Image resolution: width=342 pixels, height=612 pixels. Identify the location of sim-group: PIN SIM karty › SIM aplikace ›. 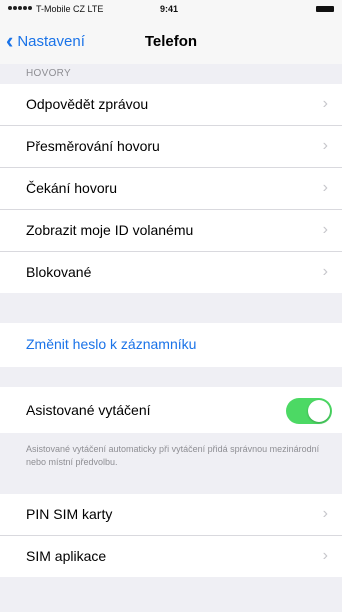
(171, 535).